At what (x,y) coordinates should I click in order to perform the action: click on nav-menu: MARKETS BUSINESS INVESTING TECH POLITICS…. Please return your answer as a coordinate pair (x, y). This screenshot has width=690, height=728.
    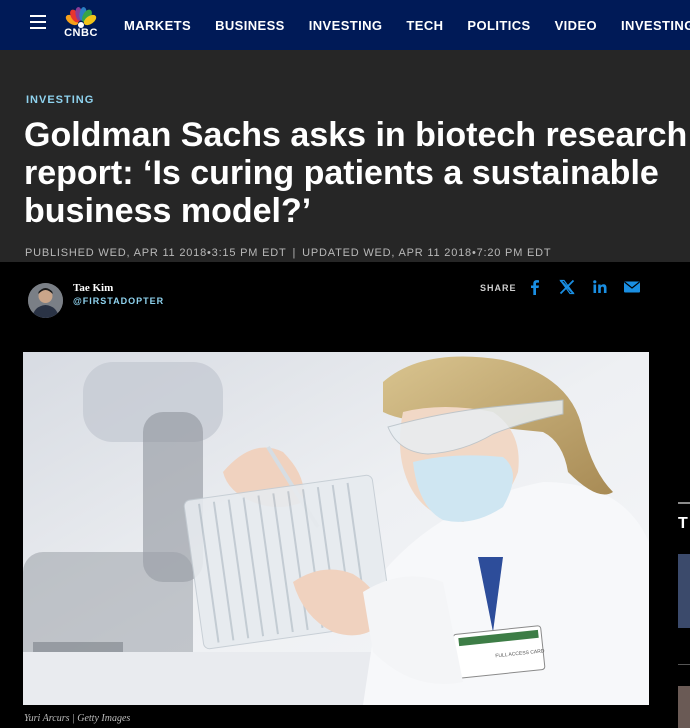
    Looking at the image, I should click on (407, 25).